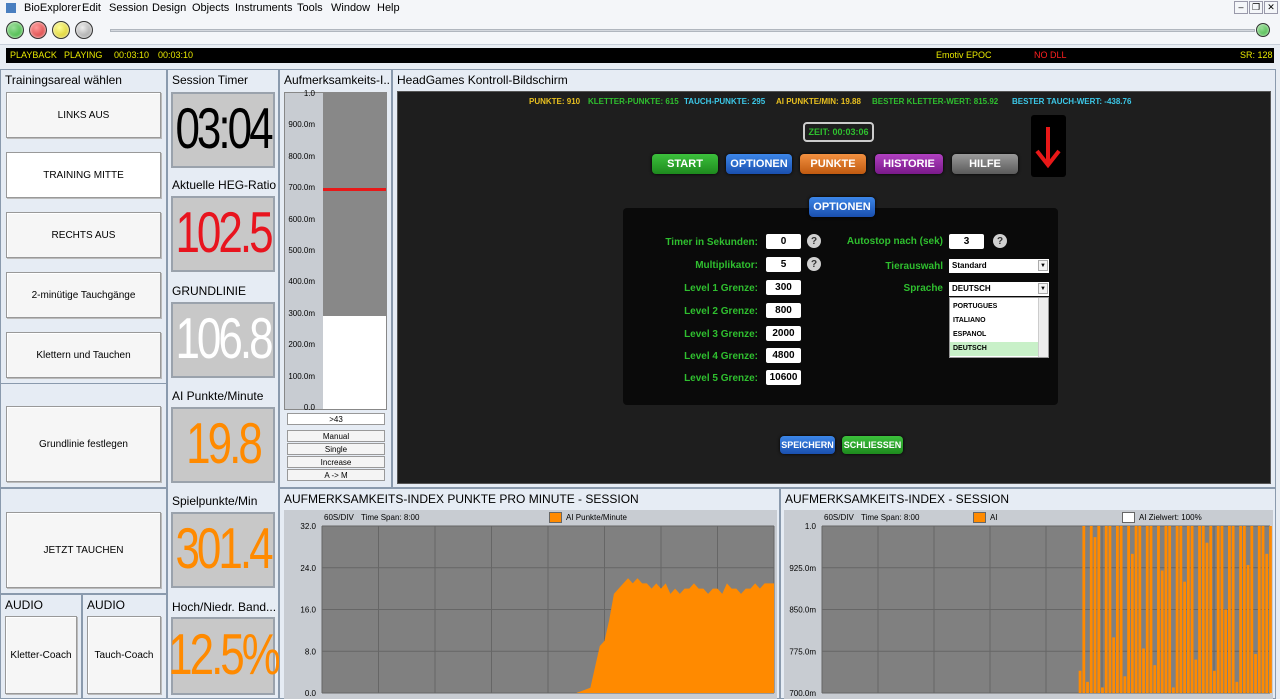 This screenshot has height=699, width=1280. I want to click on dropdown-scrollbar, so click(1043, 327).